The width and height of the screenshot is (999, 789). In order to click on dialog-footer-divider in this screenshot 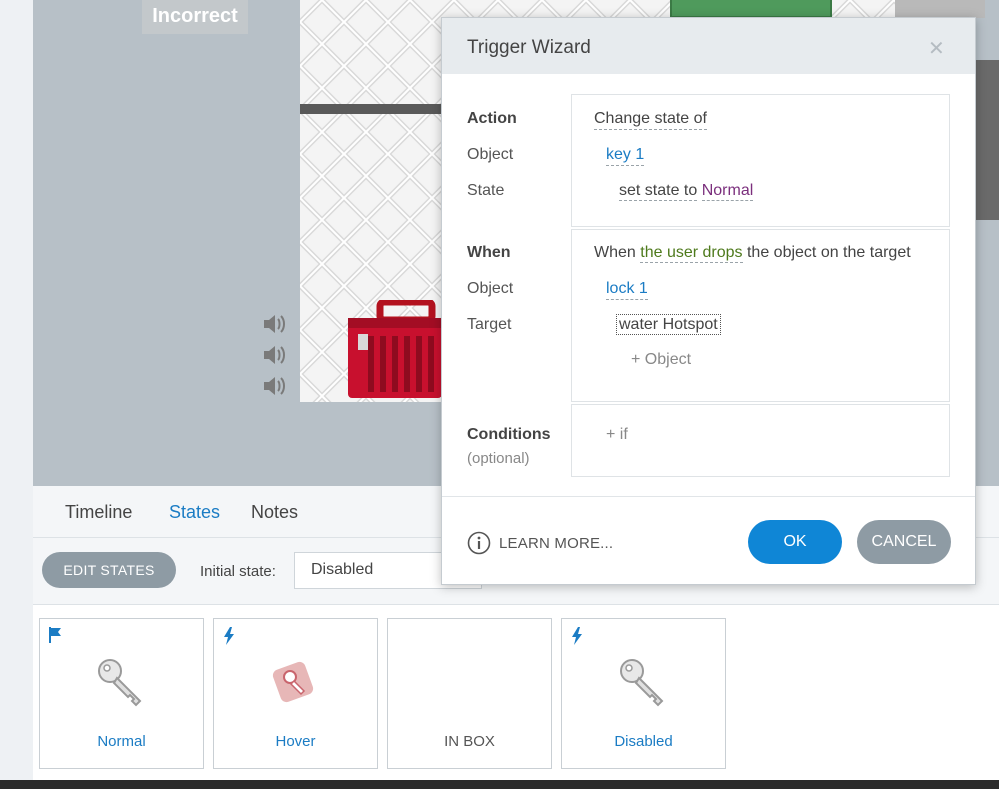, I will do `click(708, 496)`.